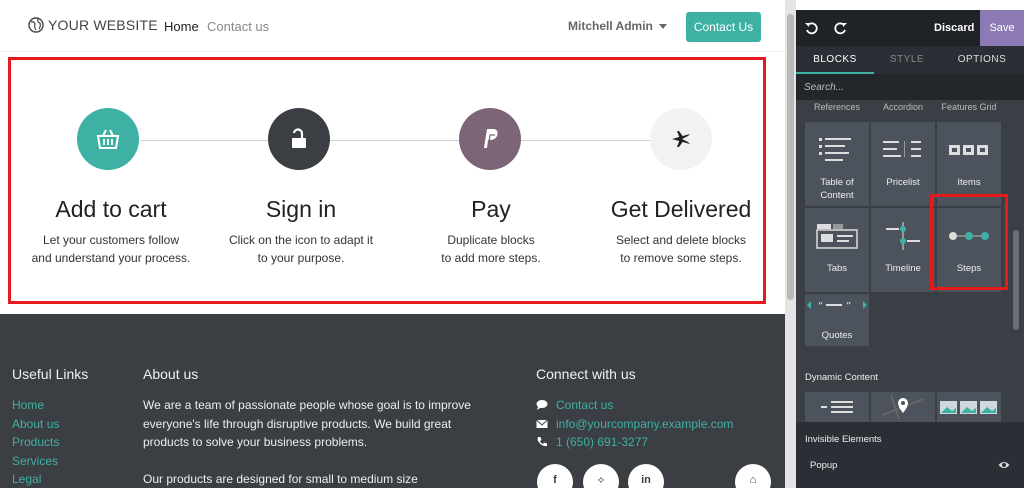 The height and width of the screenshot is (488, 1024). I want to click on map-marker-icon, so click(903, 407).